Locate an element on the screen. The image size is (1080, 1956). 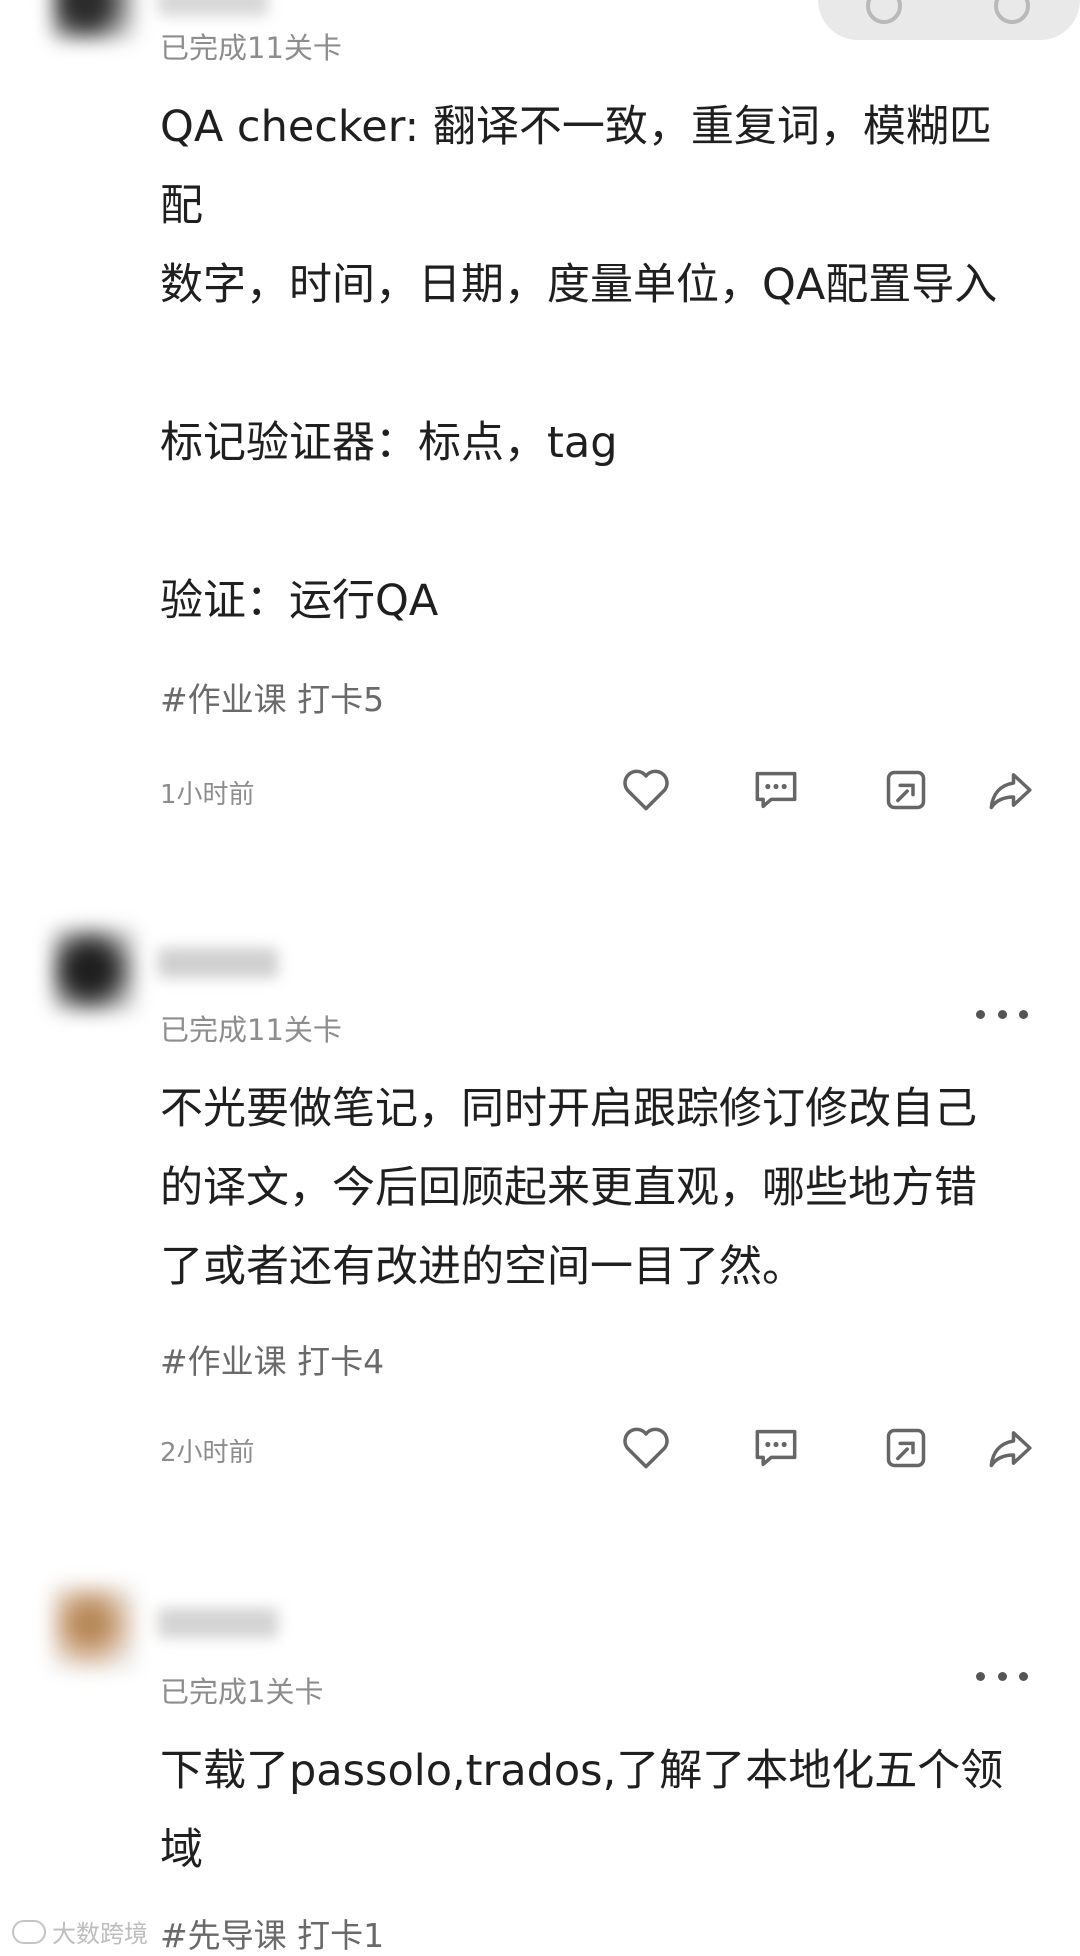
content-line: QA checker: 翻译不一致，重复词，模糊匹 is located at coordinates (576, 127).